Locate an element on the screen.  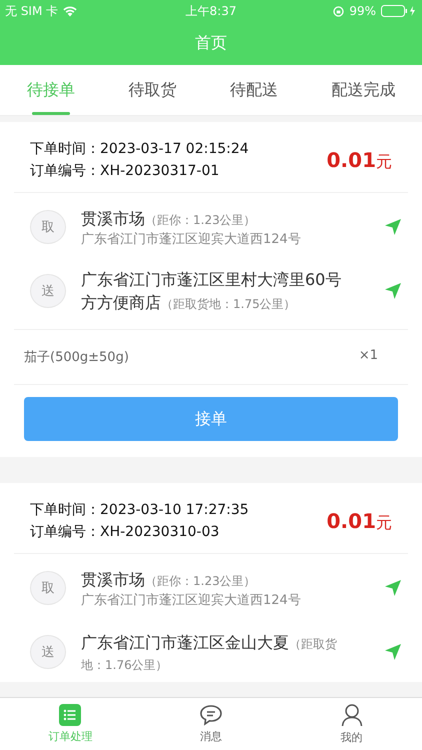
tab-indicator is located at coordinates (51, 113).